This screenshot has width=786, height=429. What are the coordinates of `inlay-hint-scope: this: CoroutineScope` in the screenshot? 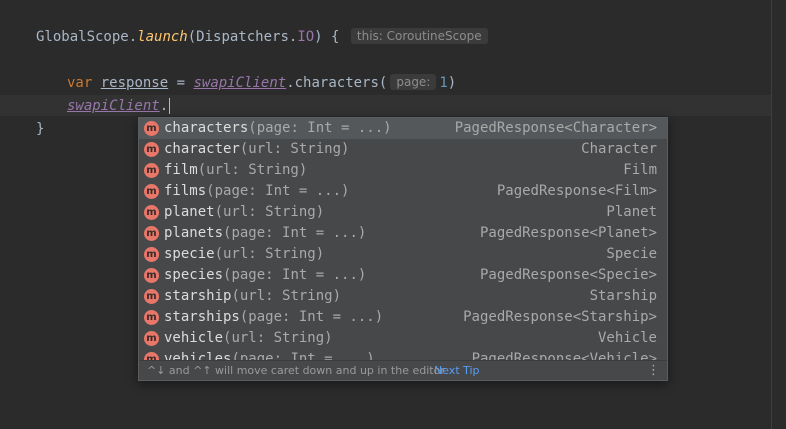 It's located at (419, 36).